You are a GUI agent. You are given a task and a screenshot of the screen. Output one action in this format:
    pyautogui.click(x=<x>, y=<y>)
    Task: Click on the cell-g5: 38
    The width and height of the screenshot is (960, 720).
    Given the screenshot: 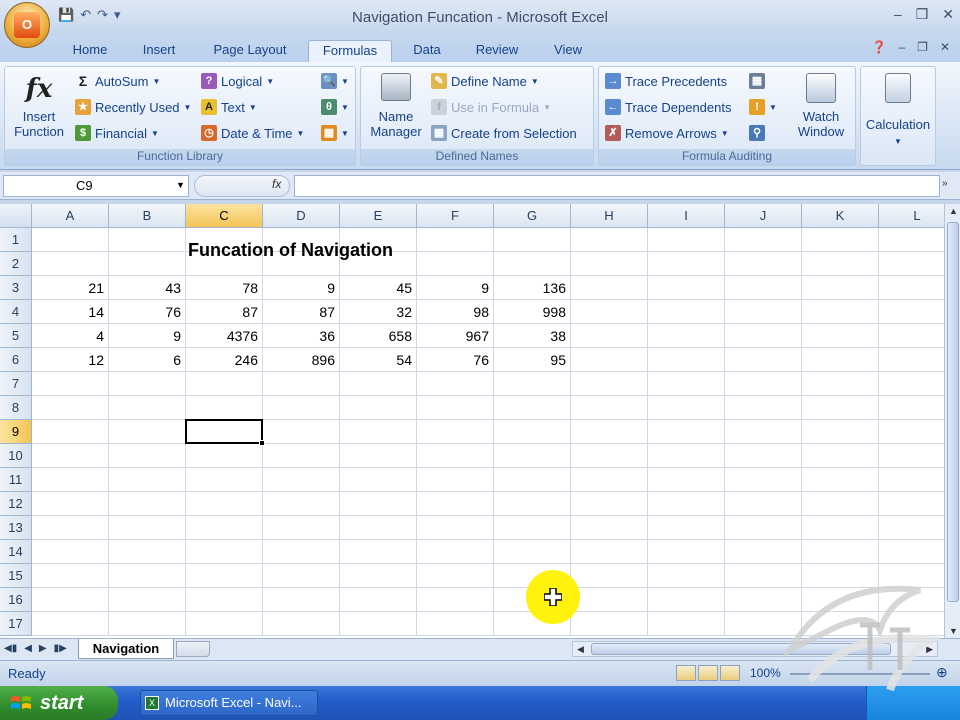 What is the action you would take?
    pyautogui.click(x=532, y=336)
    